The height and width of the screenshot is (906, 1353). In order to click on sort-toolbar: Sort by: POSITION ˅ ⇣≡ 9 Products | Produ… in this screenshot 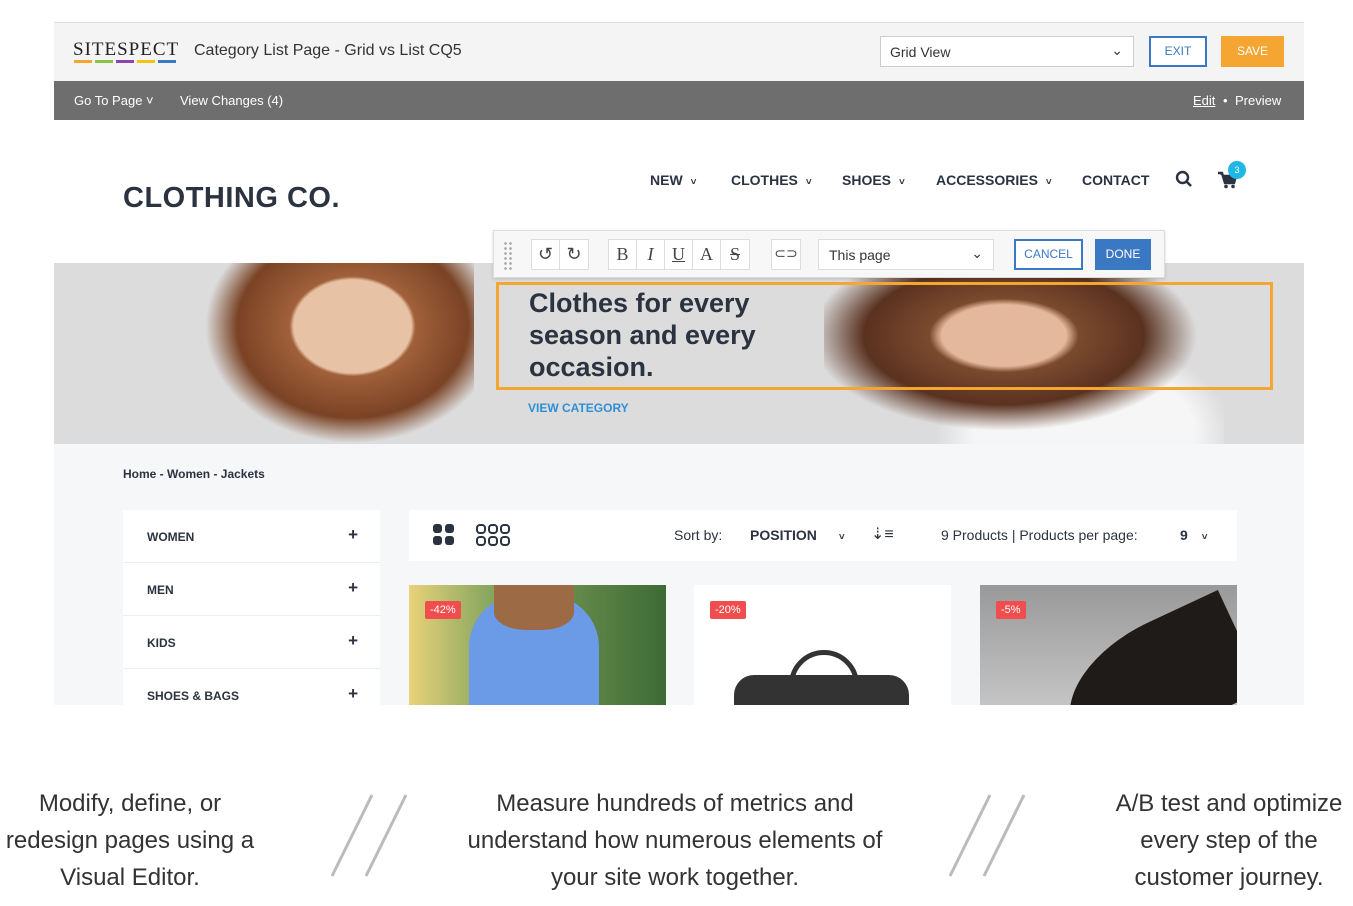, I will do `click(823, 535)`.